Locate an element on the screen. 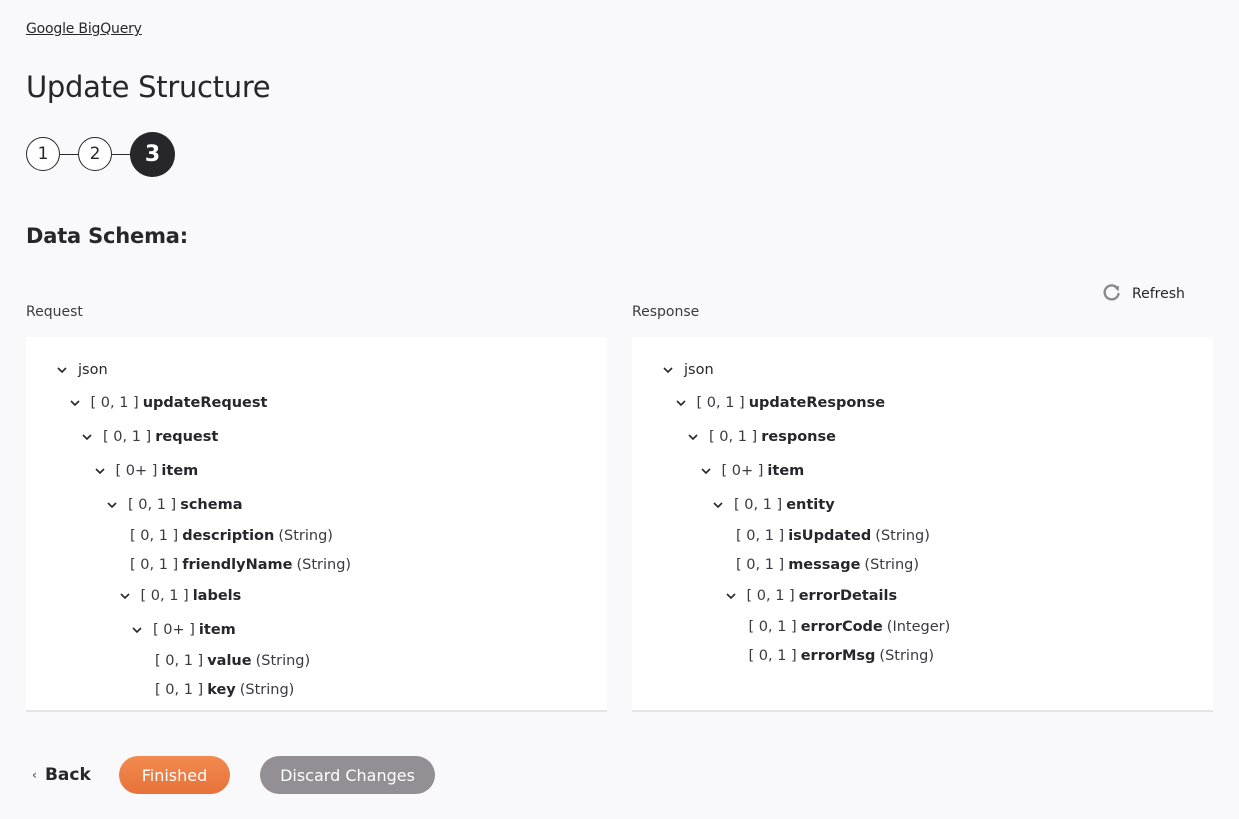 The height and width of the screenshot is (819, 1239). tree-node: [ 0, 1 ] request is located at coordinates (149, 437).